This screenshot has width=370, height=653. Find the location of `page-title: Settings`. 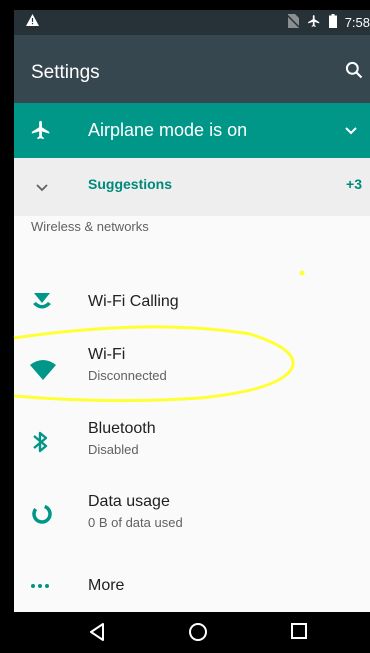

page-title: Settings is located at coordinates (65, 72).